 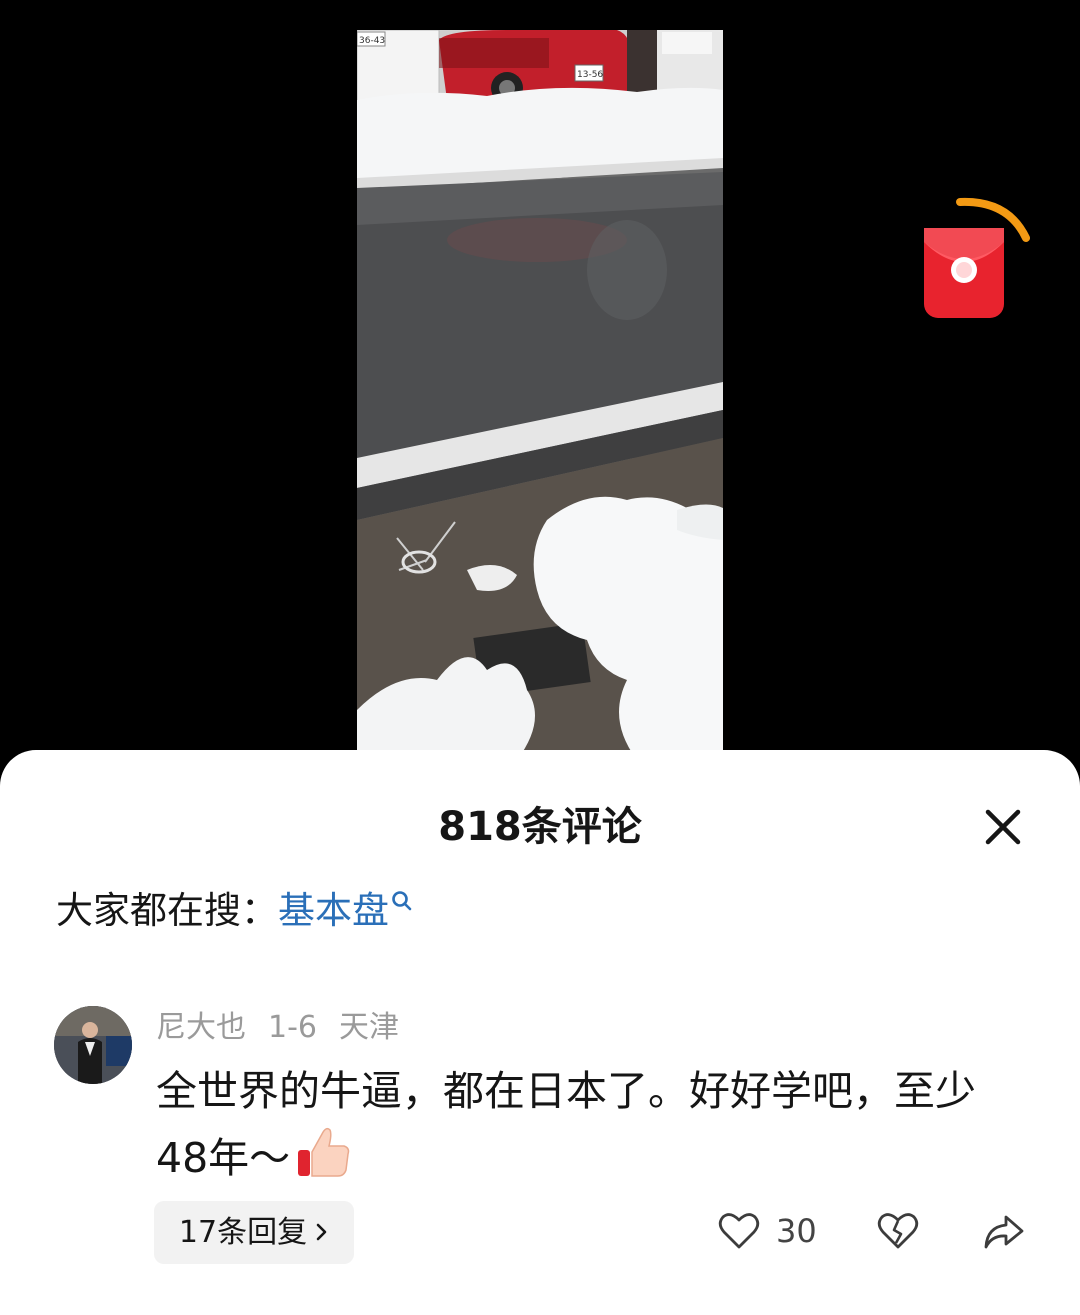 I want to click on share-button, so click(x=1004, y=1233).